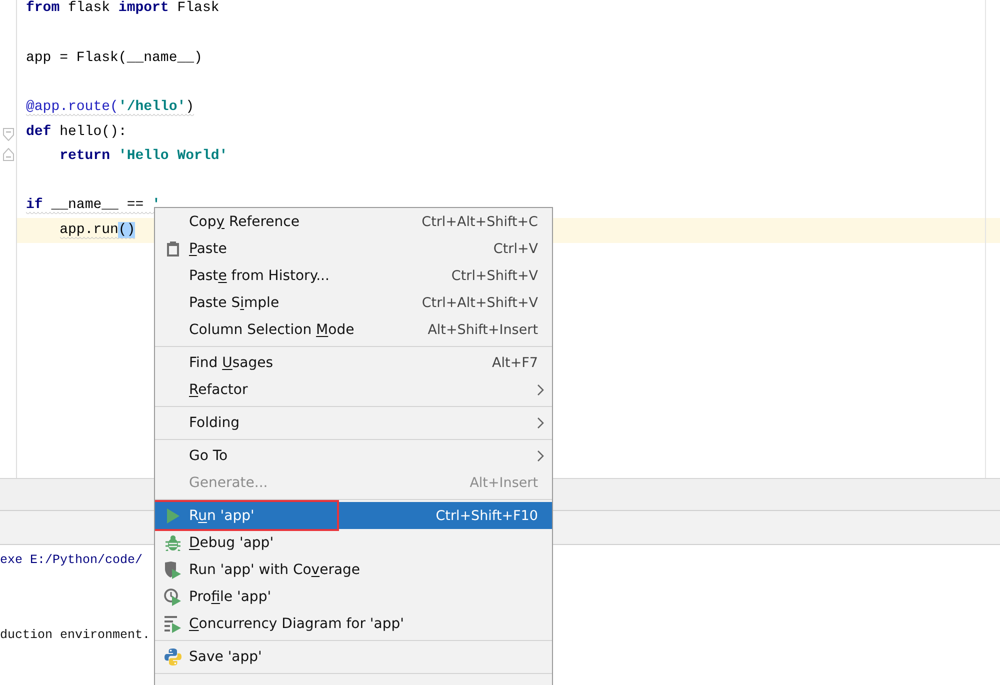 The image size is (1000, 685). What do you see at coordinates (483, 330) in the screenshot?
I see `shortcut-label: Alt+Shift+Insert` at bounding box center [483, 330].